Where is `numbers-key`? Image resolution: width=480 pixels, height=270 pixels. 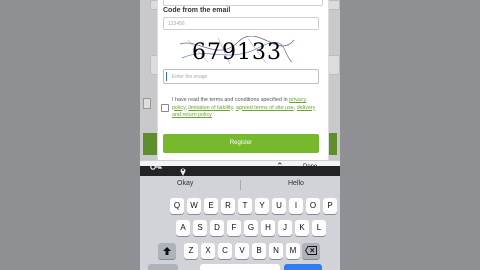
numbers-key is located at coordinates (163, 267).